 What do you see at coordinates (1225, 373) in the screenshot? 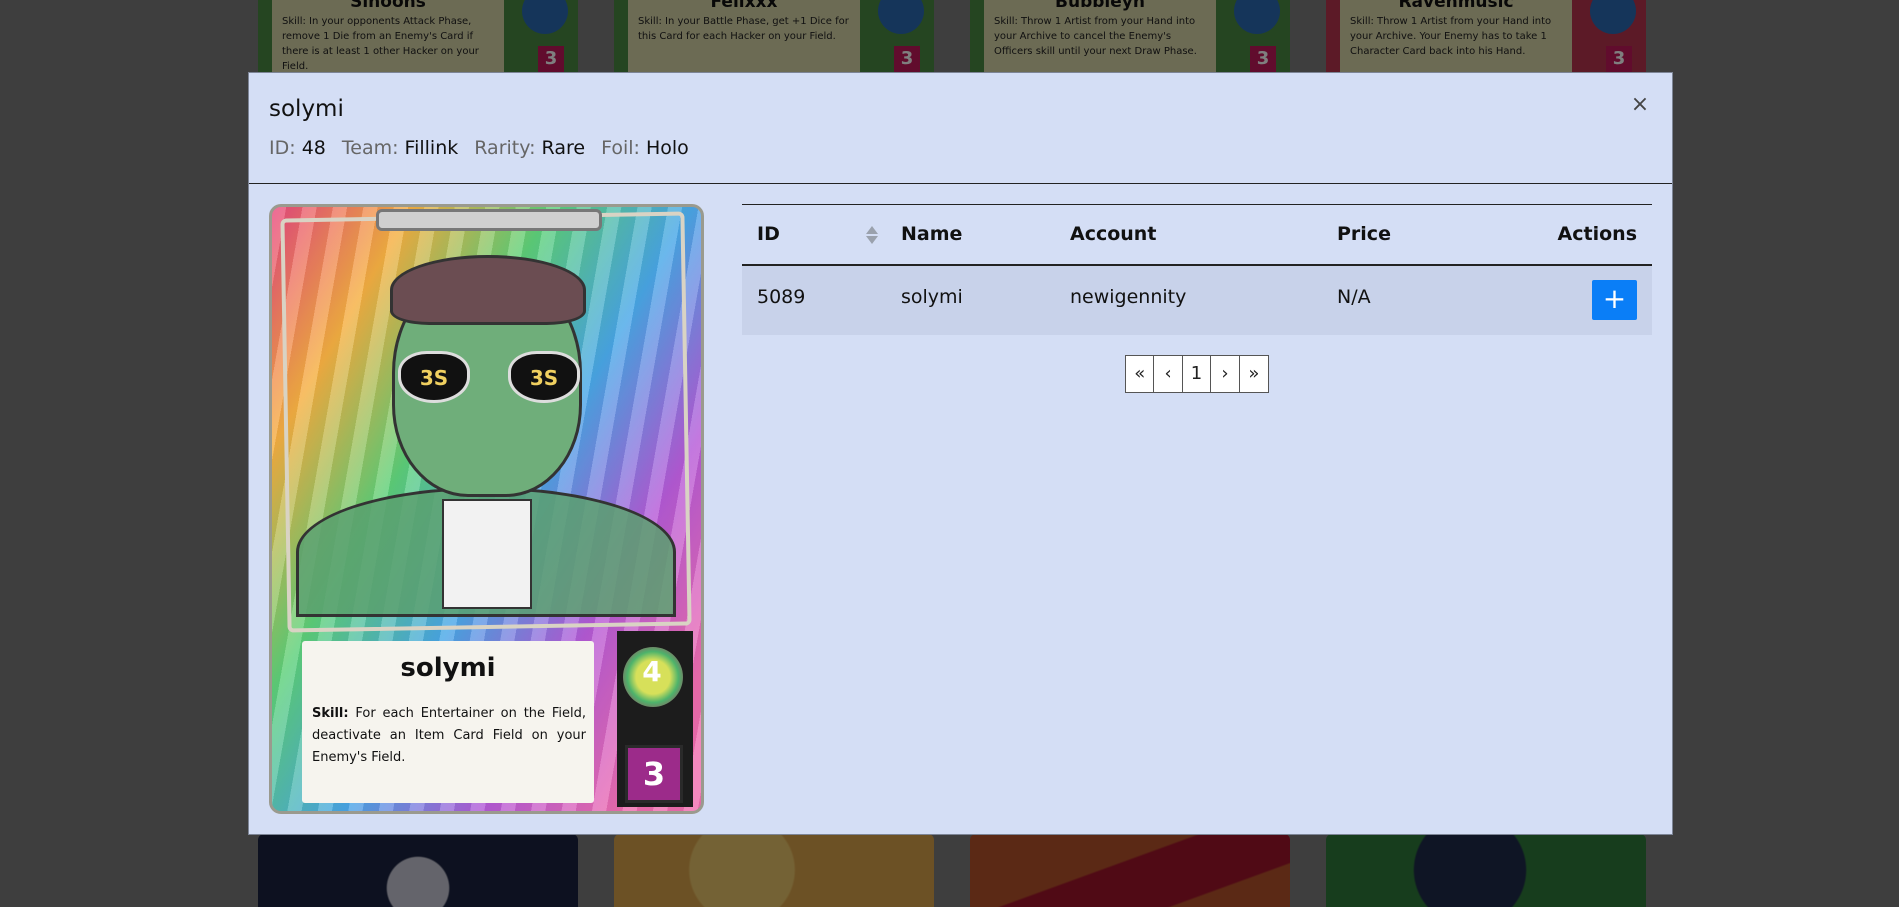
I see `pagination-next: ›` at bounding box center [1225, 373].